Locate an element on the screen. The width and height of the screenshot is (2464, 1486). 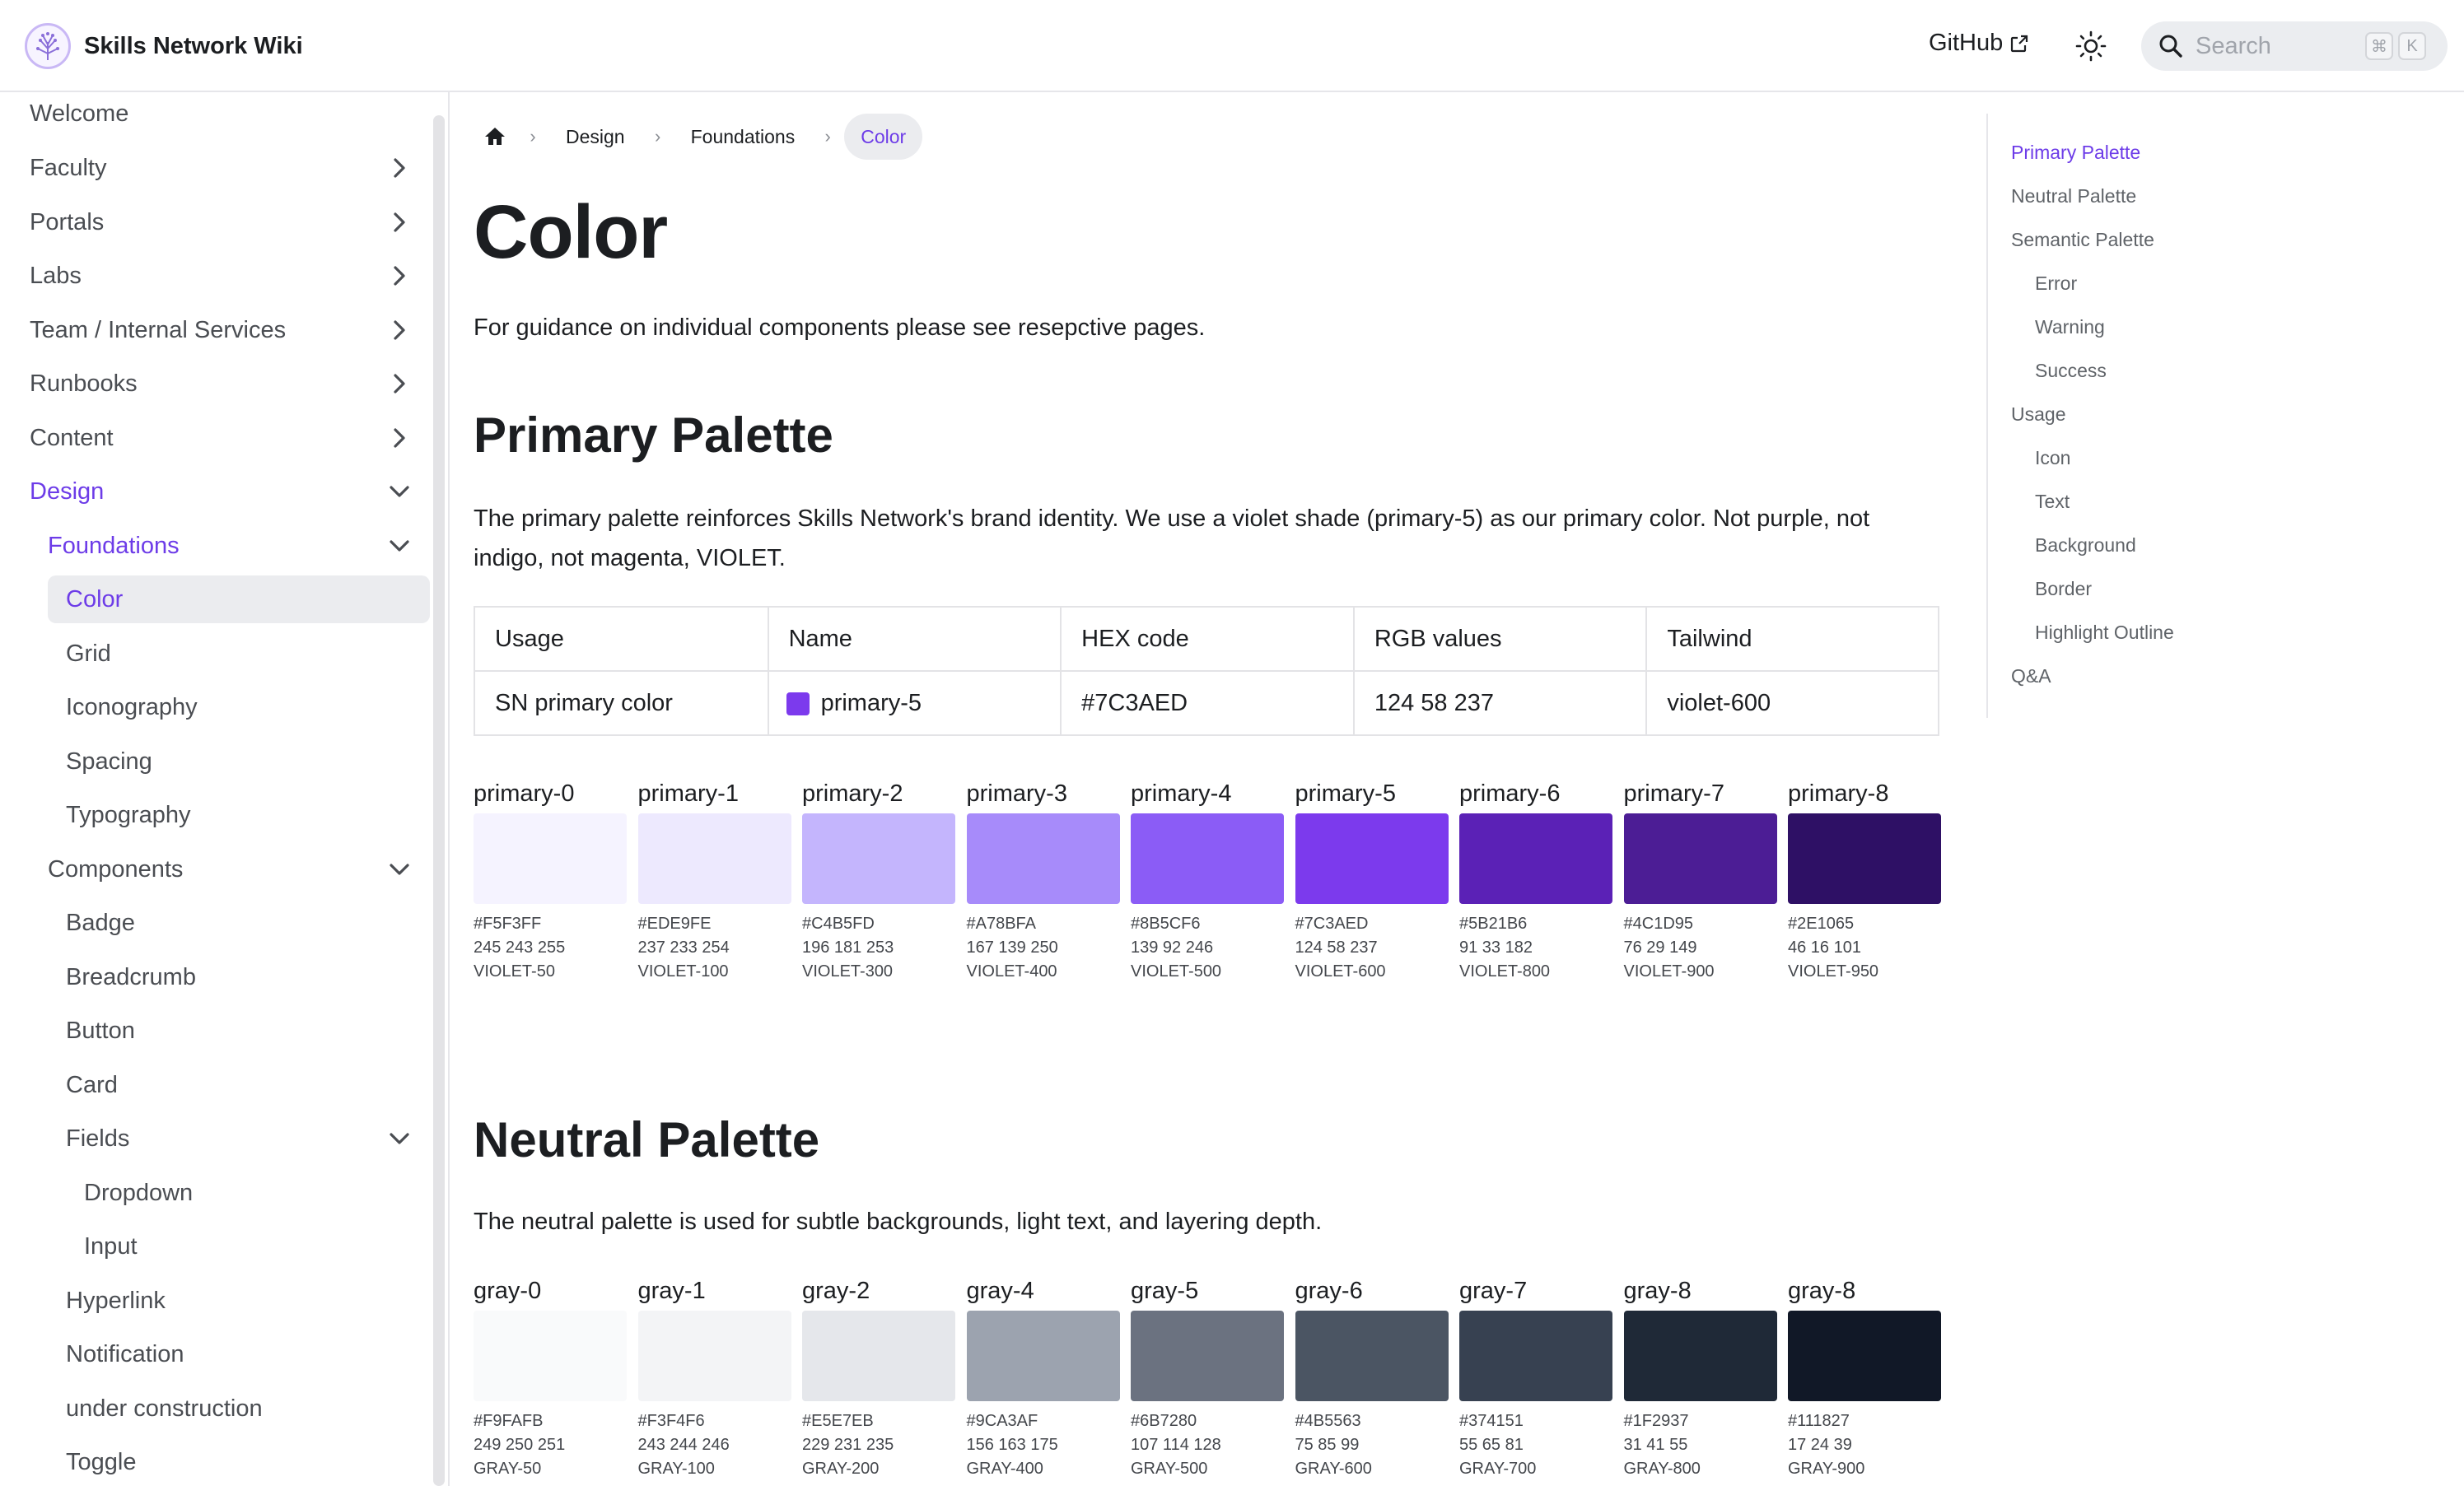
toc-link-primary-palette: Primary Palette is located at coordinates (2075, 153).